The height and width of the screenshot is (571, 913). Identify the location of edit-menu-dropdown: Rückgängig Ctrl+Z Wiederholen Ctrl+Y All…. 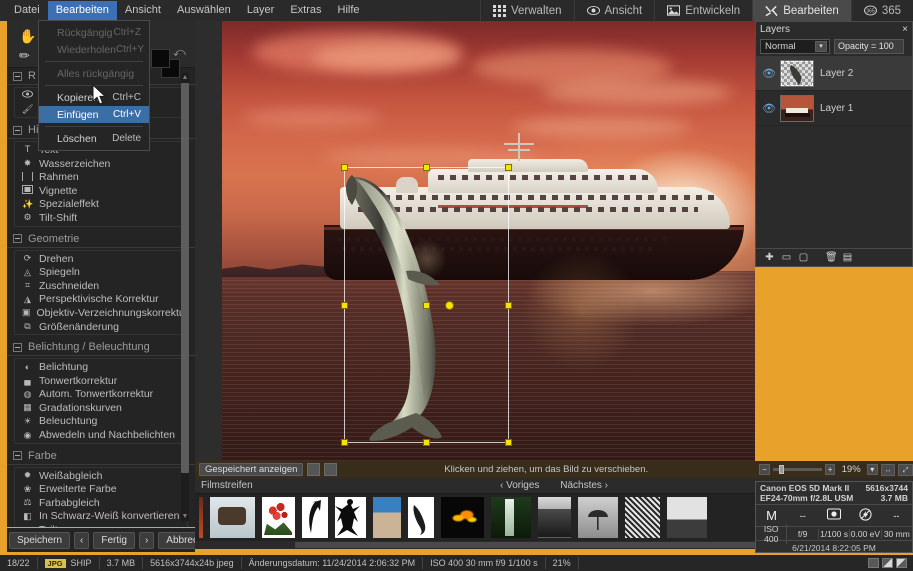
(94, 85).